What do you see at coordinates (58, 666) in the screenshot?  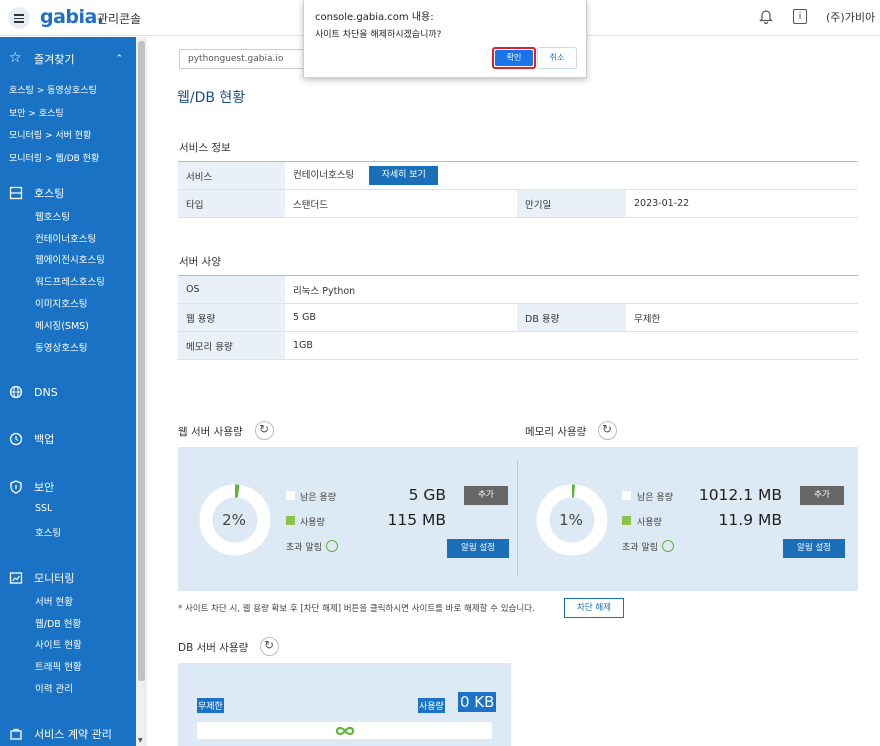 I see `sidebar-item: 트래픽 현황` at bounding box center [58, 666].